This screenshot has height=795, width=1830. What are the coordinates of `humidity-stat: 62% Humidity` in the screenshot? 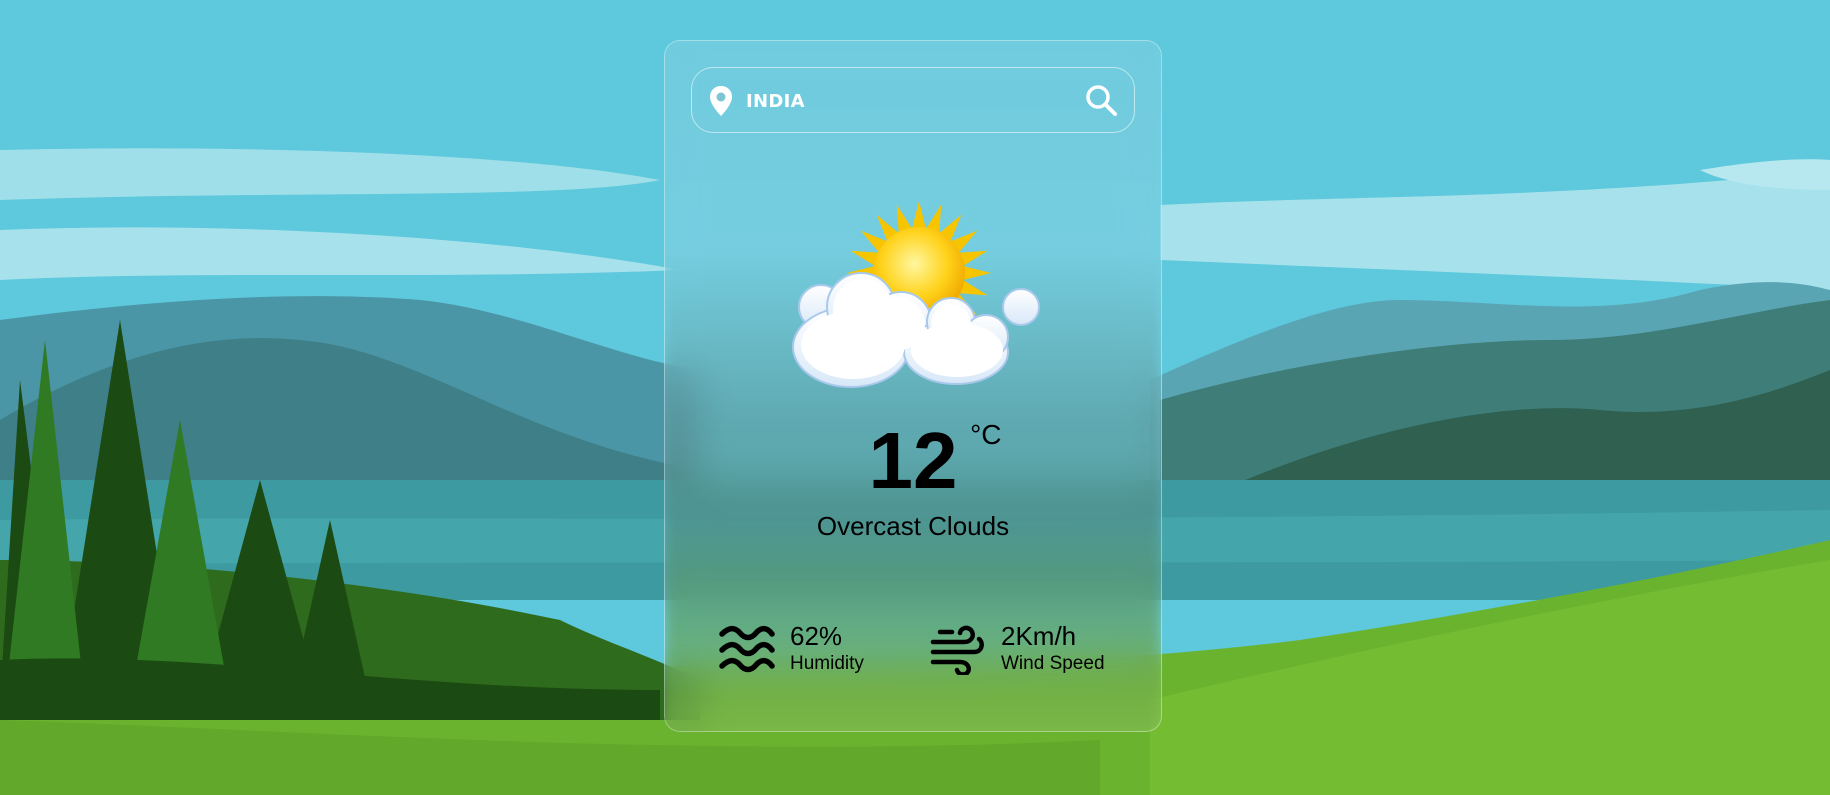 It's located at (809, 651).